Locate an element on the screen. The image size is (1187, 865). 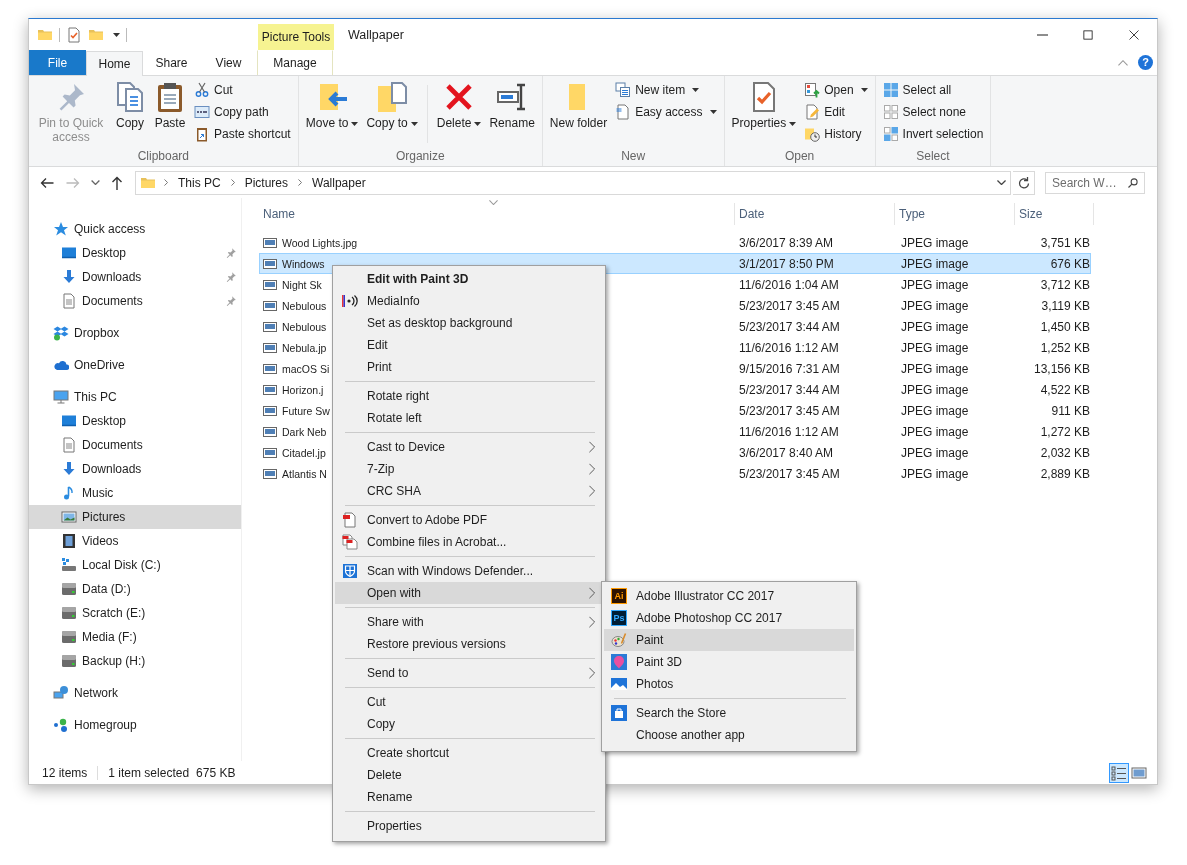
ribbon-tab: File is located at coordinates (57, 62).